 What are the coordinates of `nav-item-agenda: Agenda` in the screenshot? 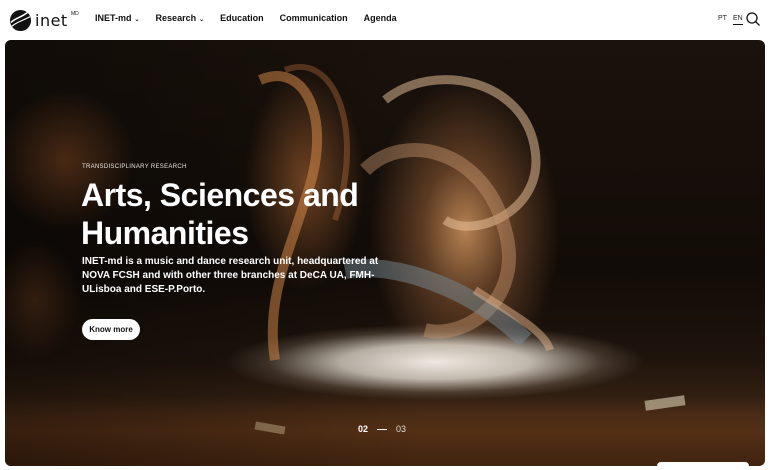 It's located at (380, 18).